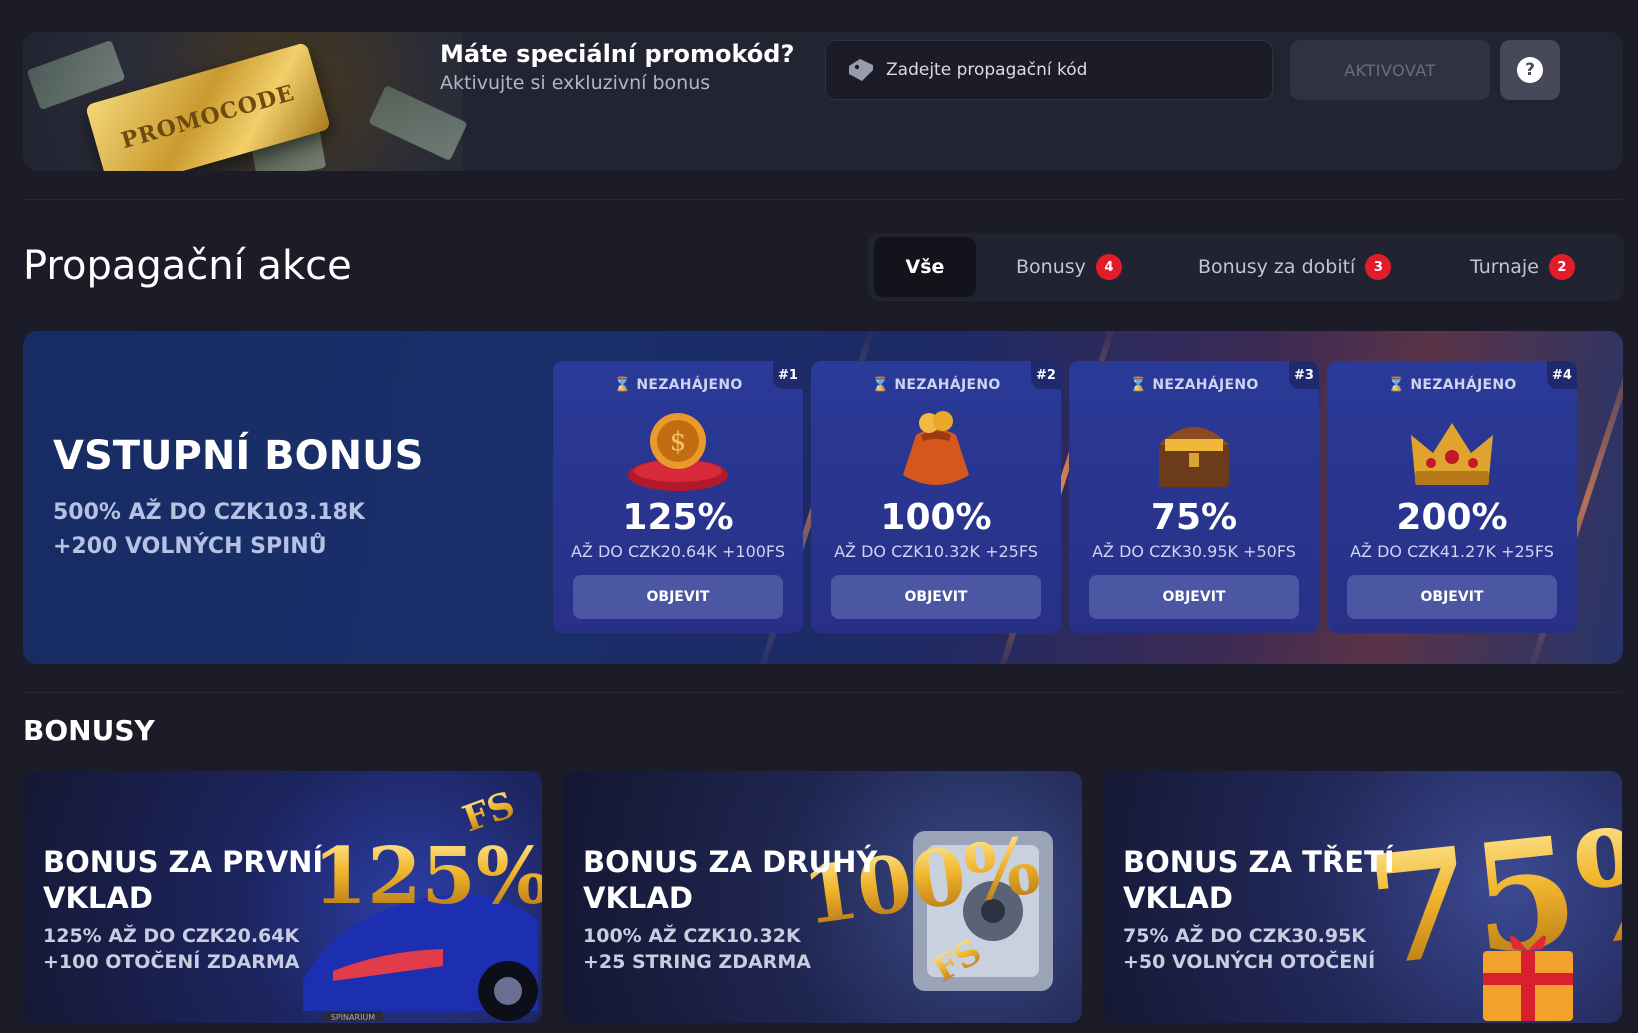  I want to click on tab-label: Vše, so click(925, 267).